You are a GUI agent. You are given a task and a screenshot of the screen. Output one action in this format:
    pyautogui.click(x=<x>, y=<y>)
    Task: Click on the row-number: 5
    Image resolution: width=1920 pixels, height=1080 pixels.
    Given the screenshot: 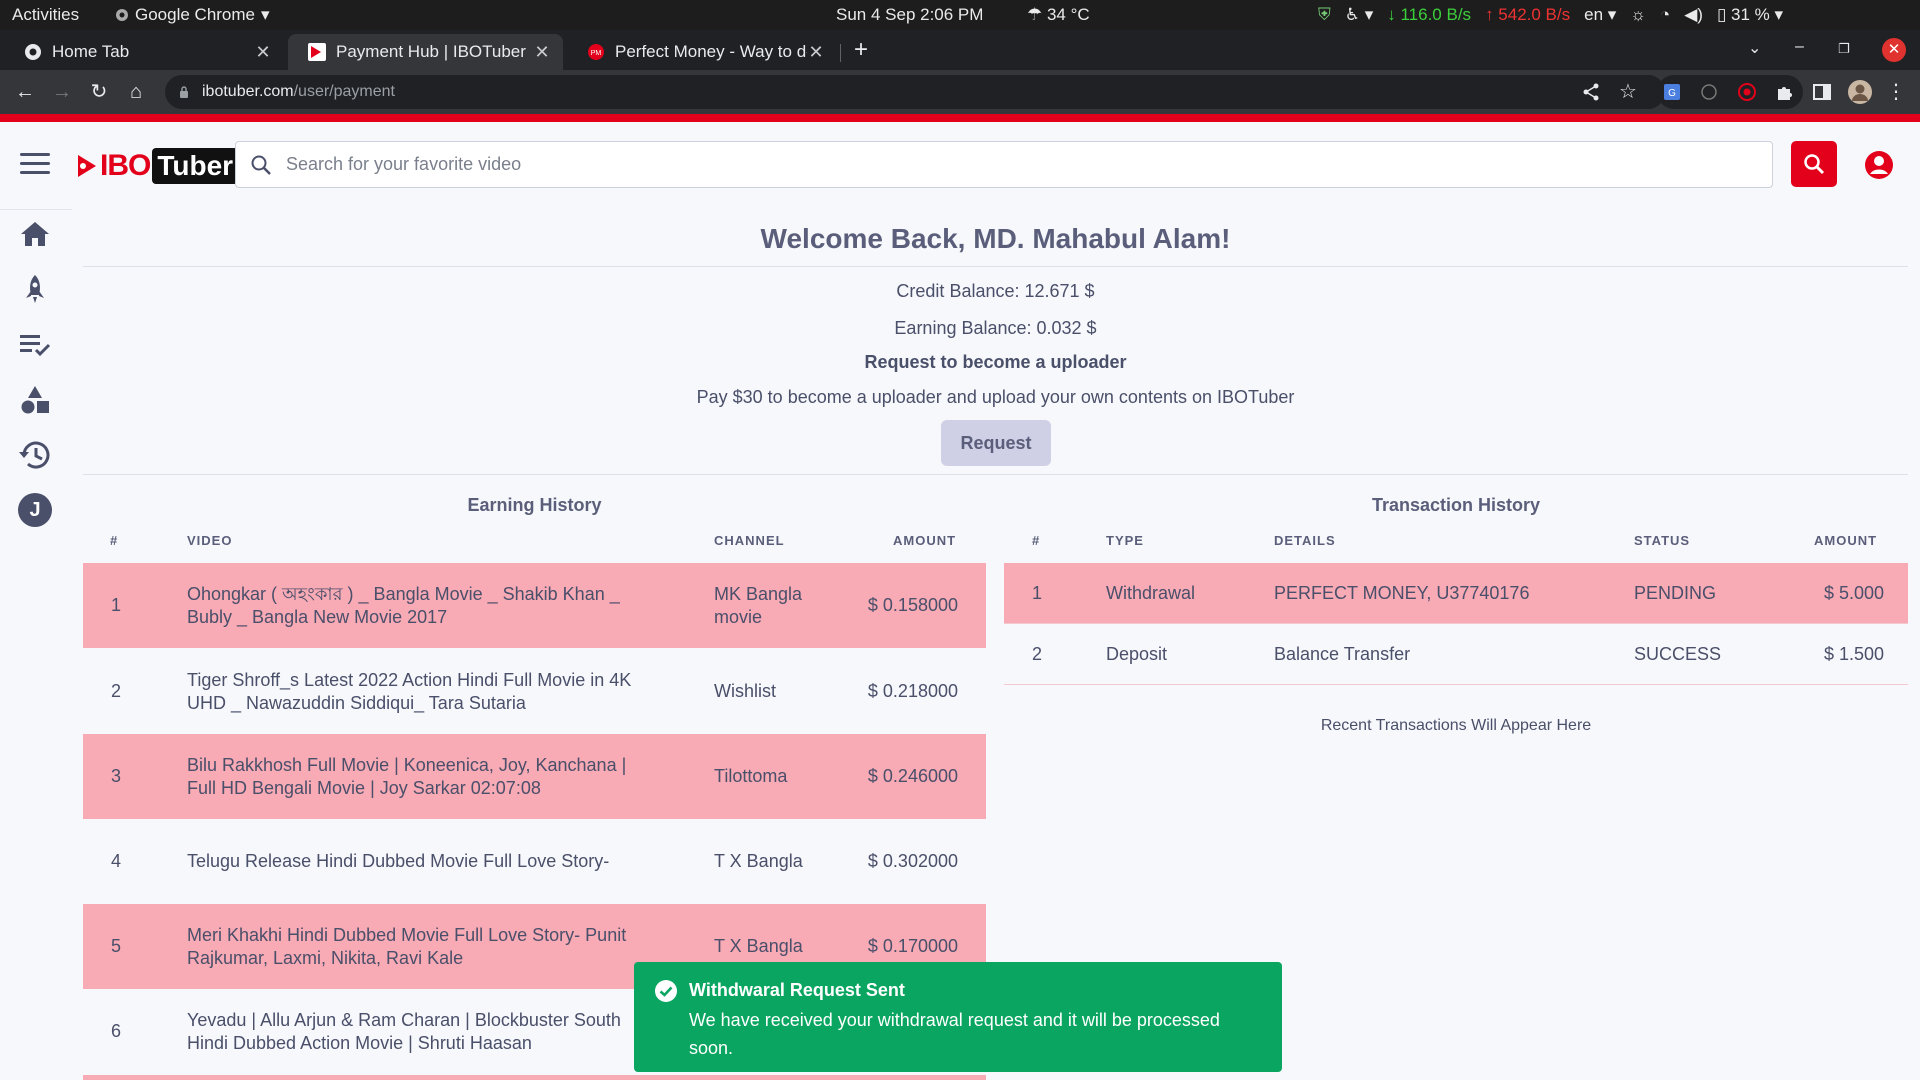 What is the action you would take?
    pyautogui.click(x=116, y=946)
    